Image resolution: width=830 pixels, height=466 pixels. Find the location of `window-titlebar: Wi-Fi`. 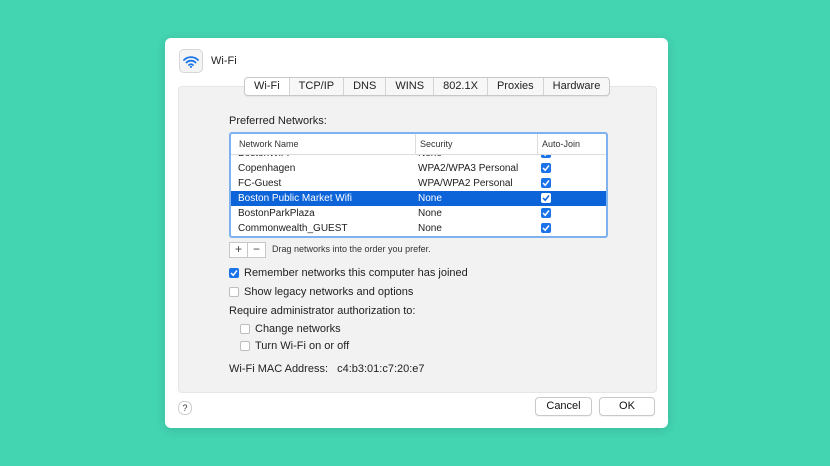

window-titlebar: Wi-Fi is located at coordinates (208, 61).